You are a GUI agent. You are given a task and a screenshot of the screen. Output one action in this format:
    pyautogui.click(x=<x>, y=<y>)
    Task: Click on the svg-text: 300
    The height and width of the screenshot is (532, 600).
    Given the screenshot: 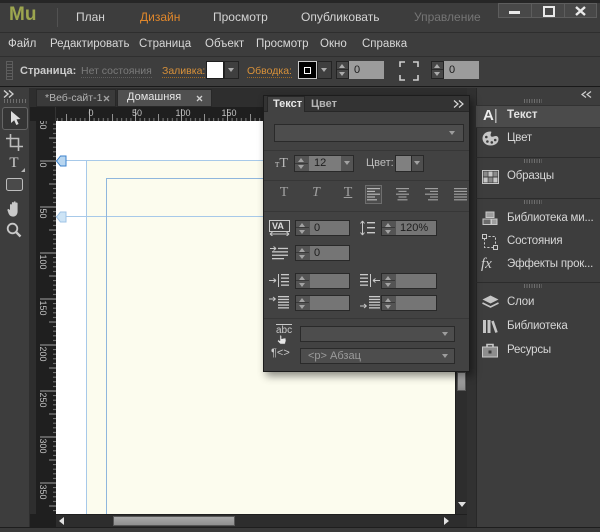 What is the action you would take?
    pyautogui.click(x=43, y=446)
    